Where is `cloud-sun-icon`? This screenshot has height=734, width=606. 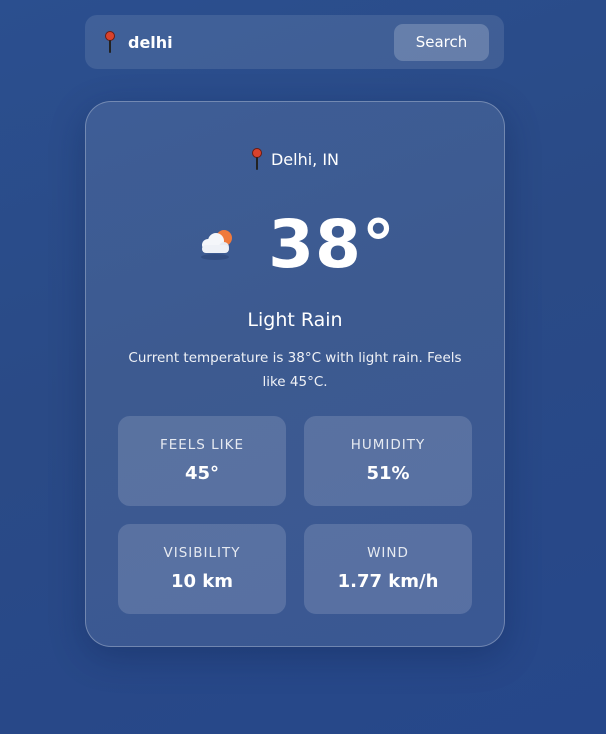
cloud-sun-icon is located at coordinates (217, 245).